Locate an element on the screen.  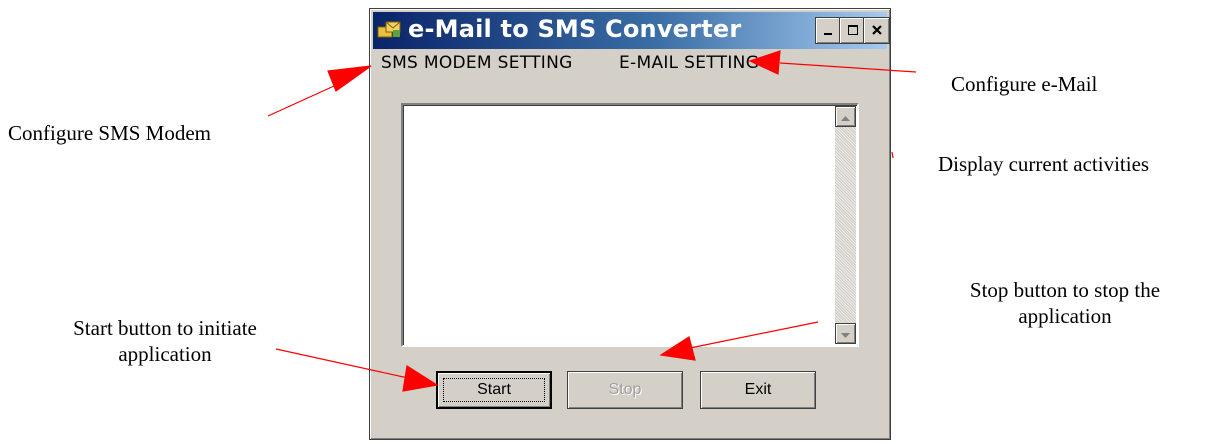
envelope-icon is located at coordinates (390, 30).